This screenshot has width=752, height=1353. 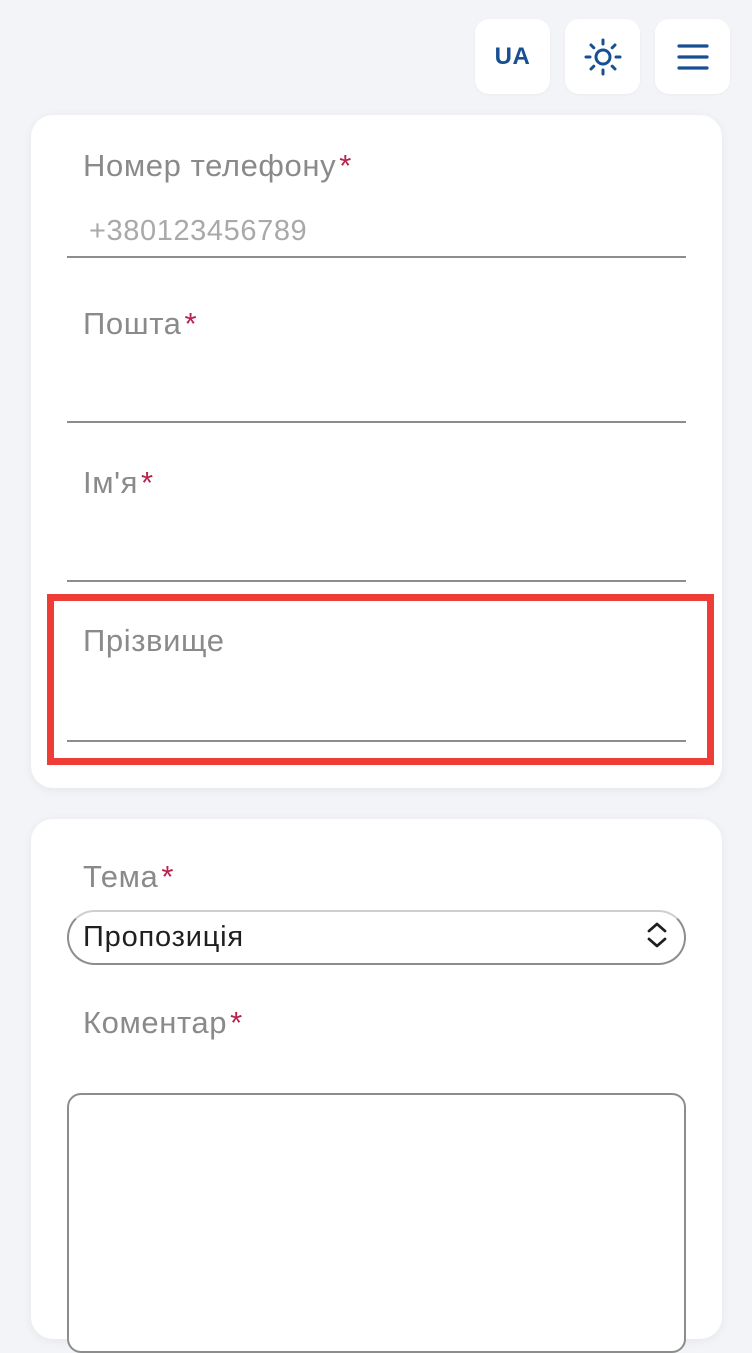 I want to click on menu-button, so click(x=692, y=56).